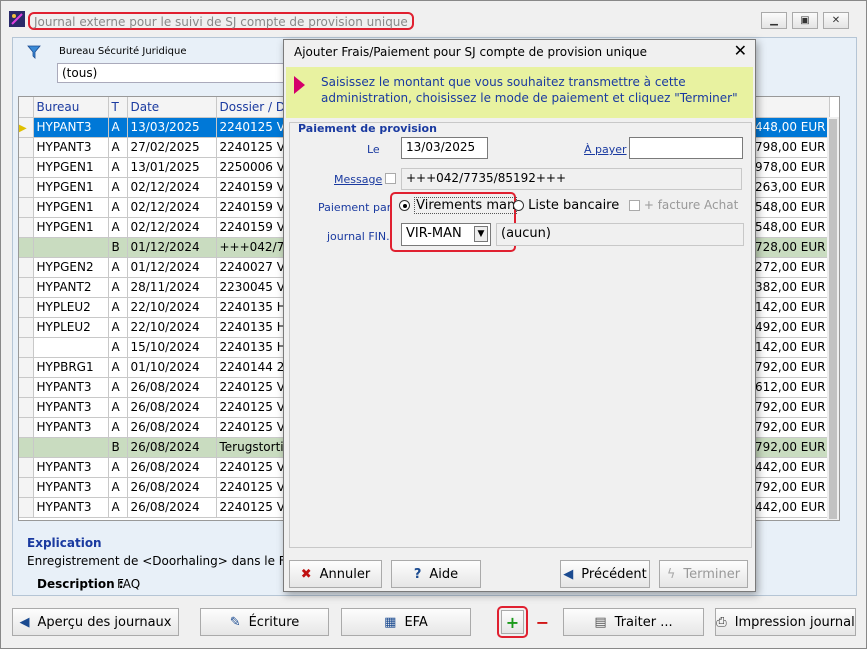 The height and width of the screenshot is (649, 867). I want to click on precedent-button: ◀ Précédent, so click(605, 574).